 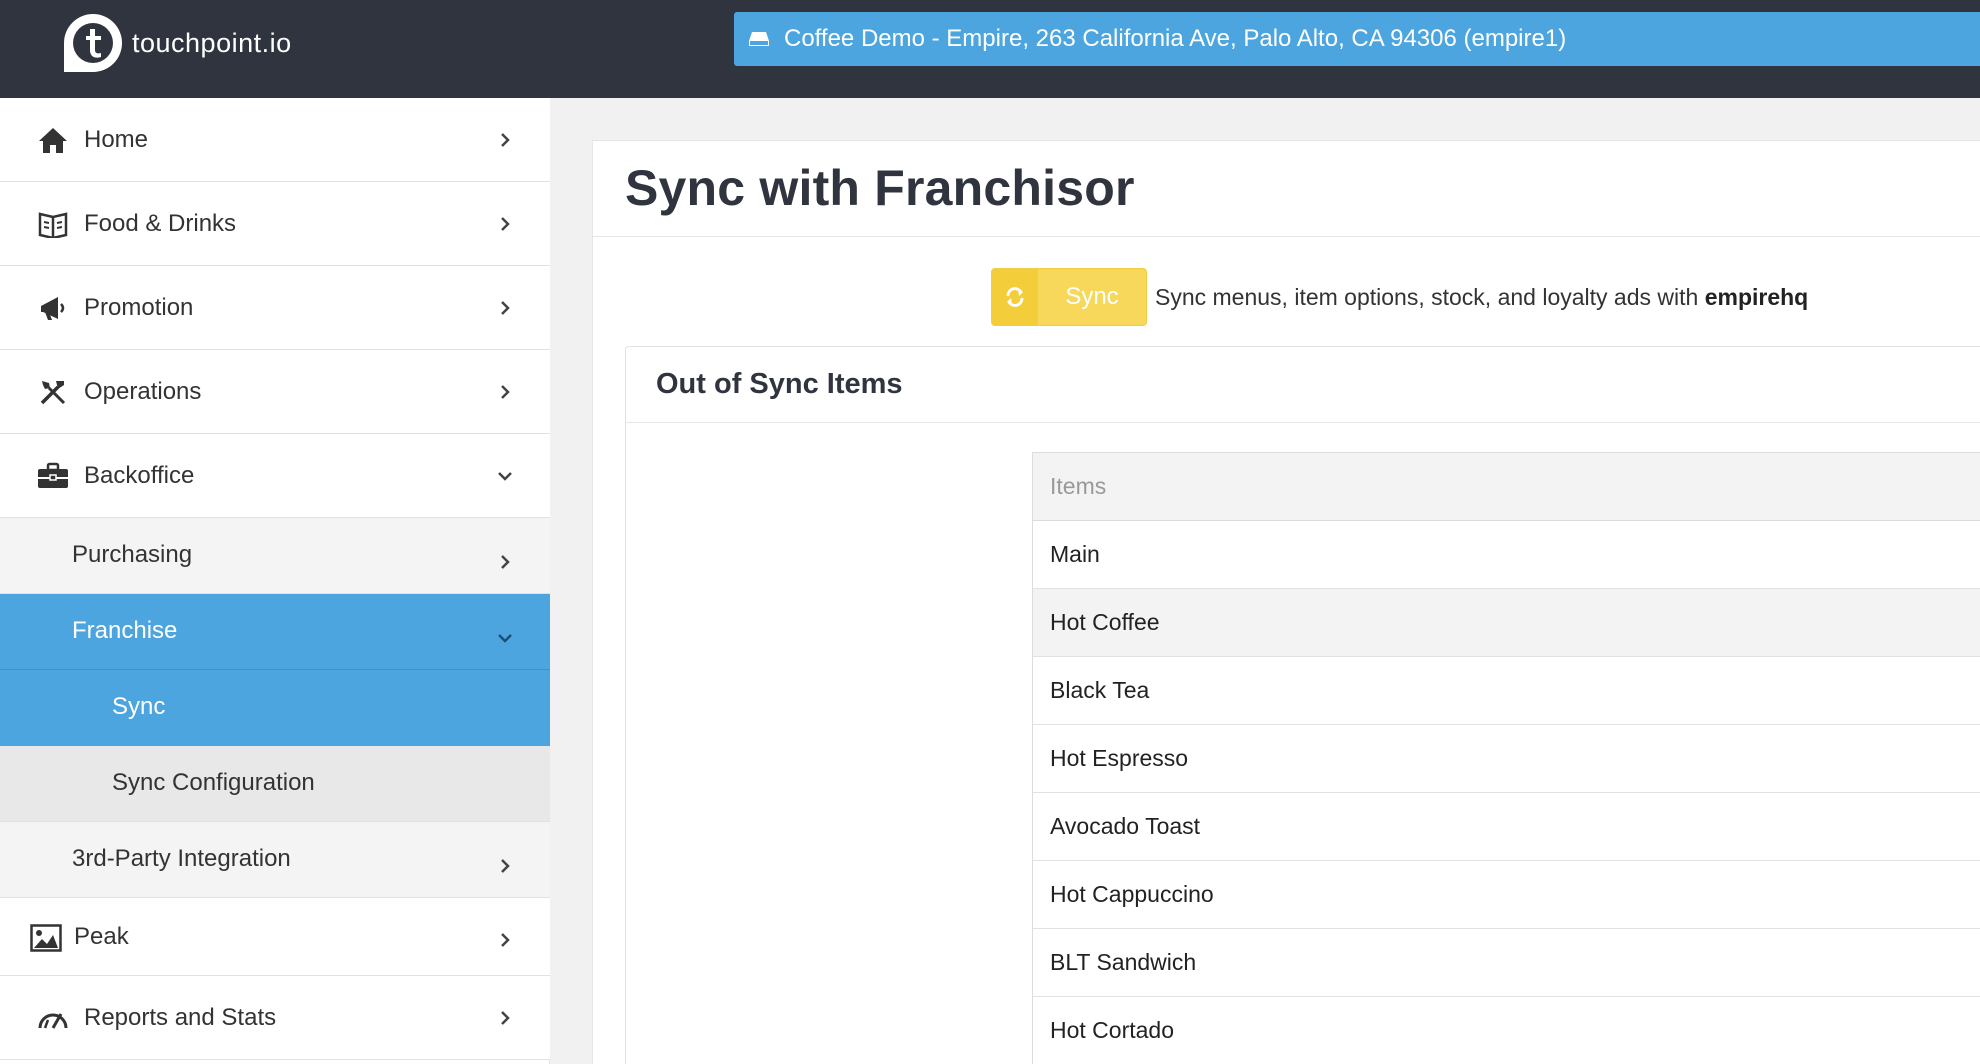 I want to click on refresh-icon, so click(x=1015, y=297).